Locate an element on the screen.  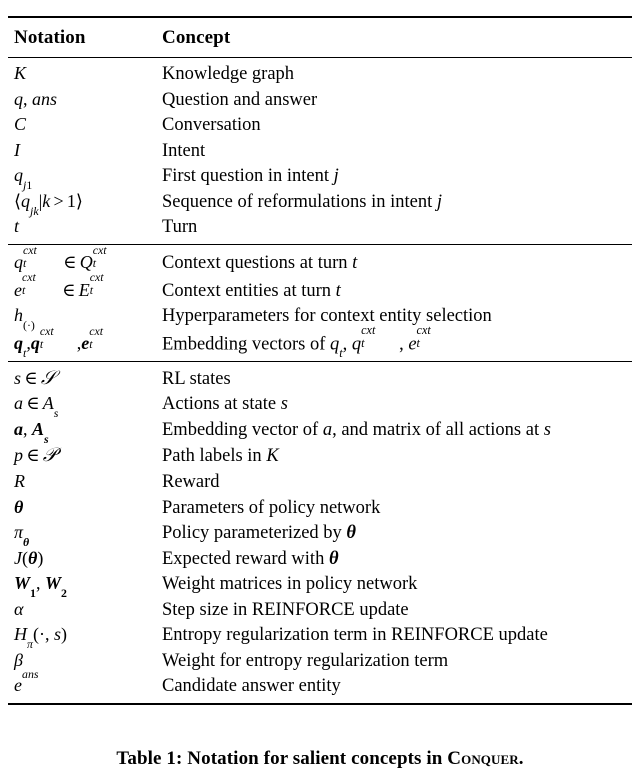
bottom-rule-right is located at coordinates (394, 704).